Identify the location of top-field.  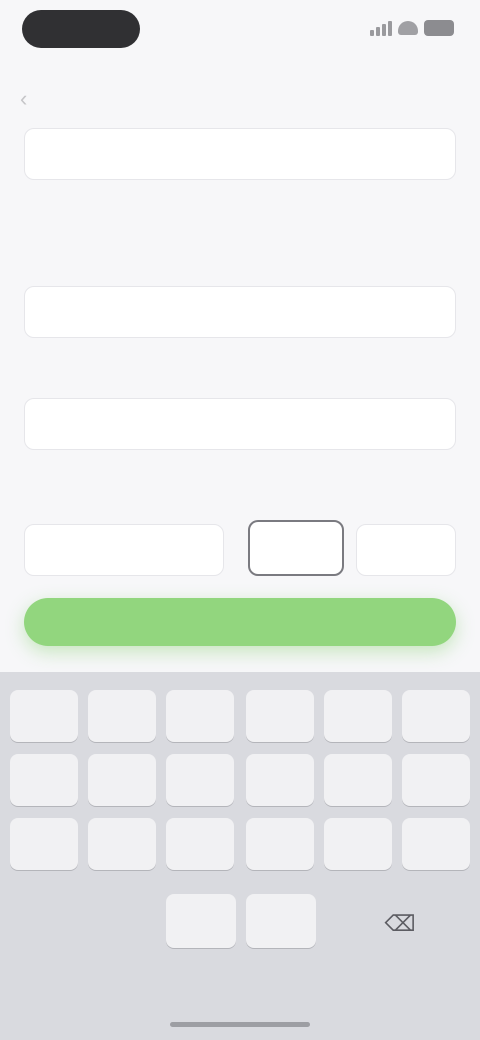
(240, 154).